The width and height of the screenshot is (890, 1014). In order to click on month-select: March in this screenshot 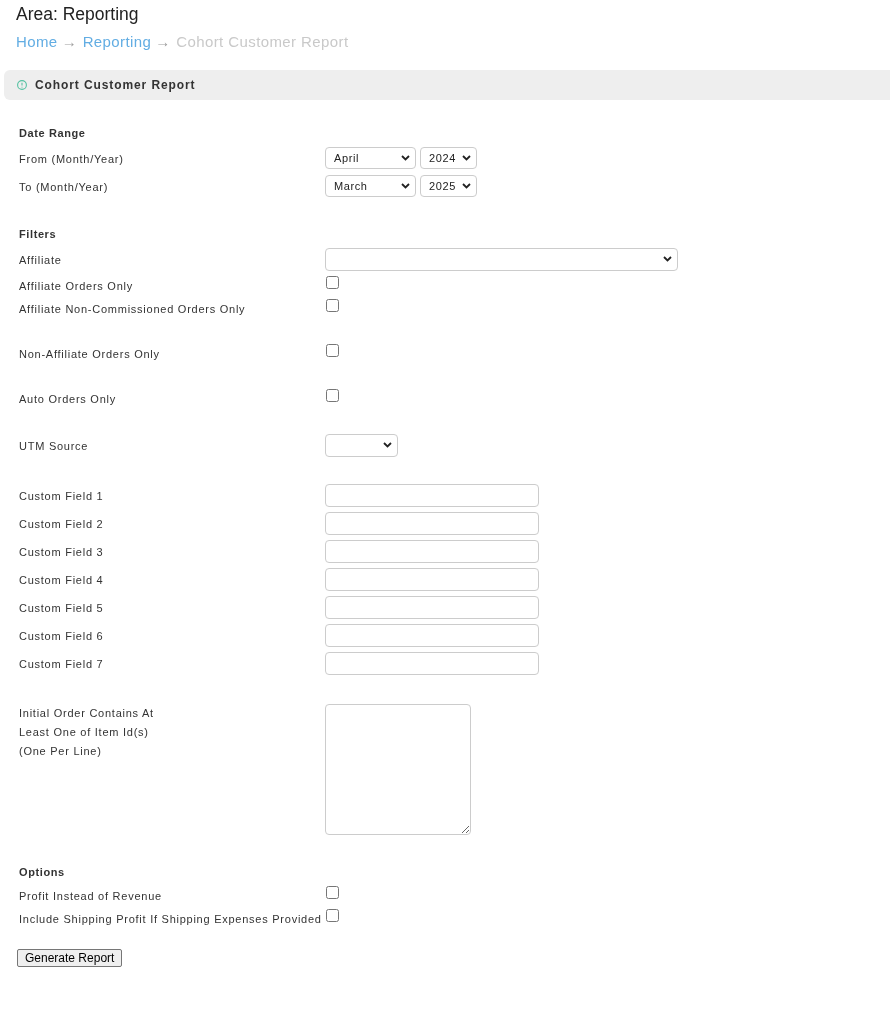, I will do `click(370, 186)`.